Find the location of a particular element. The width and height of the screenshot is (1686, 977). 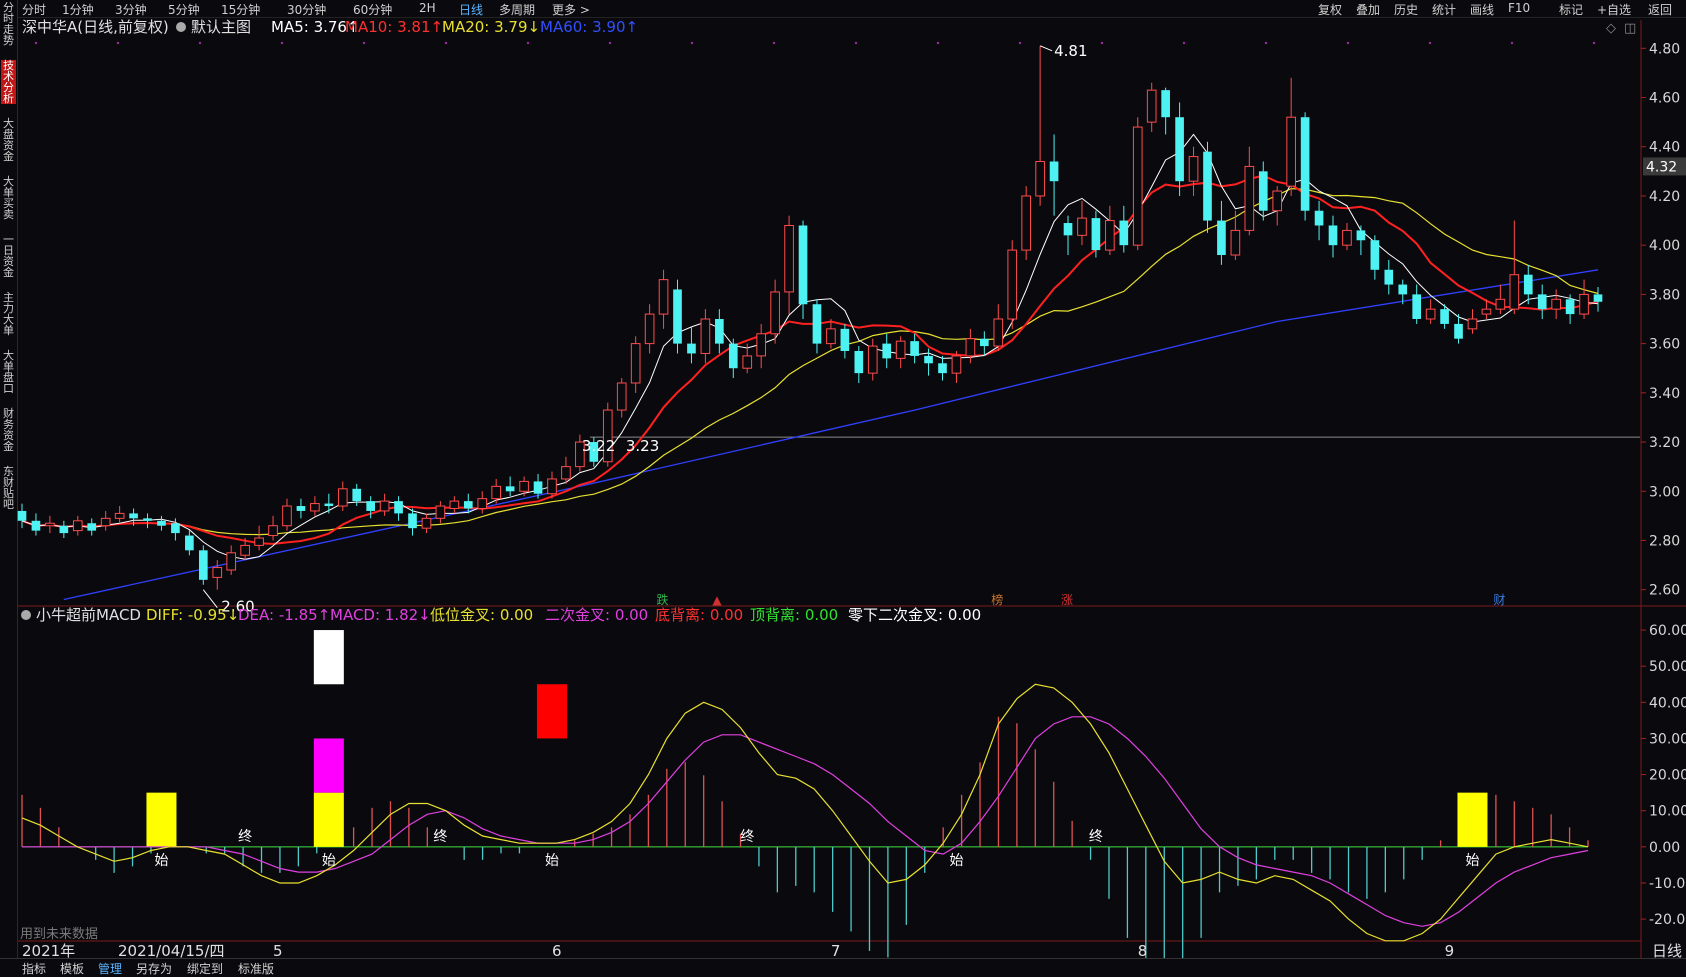

signal-label-4: 始 is located at coordinates (552, 861).